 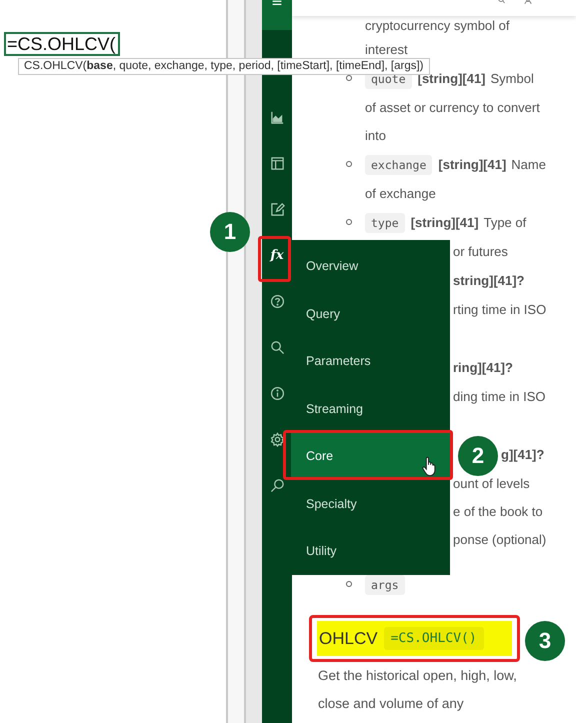 I want to click on code-chip: args, so click(x=385, y=585).